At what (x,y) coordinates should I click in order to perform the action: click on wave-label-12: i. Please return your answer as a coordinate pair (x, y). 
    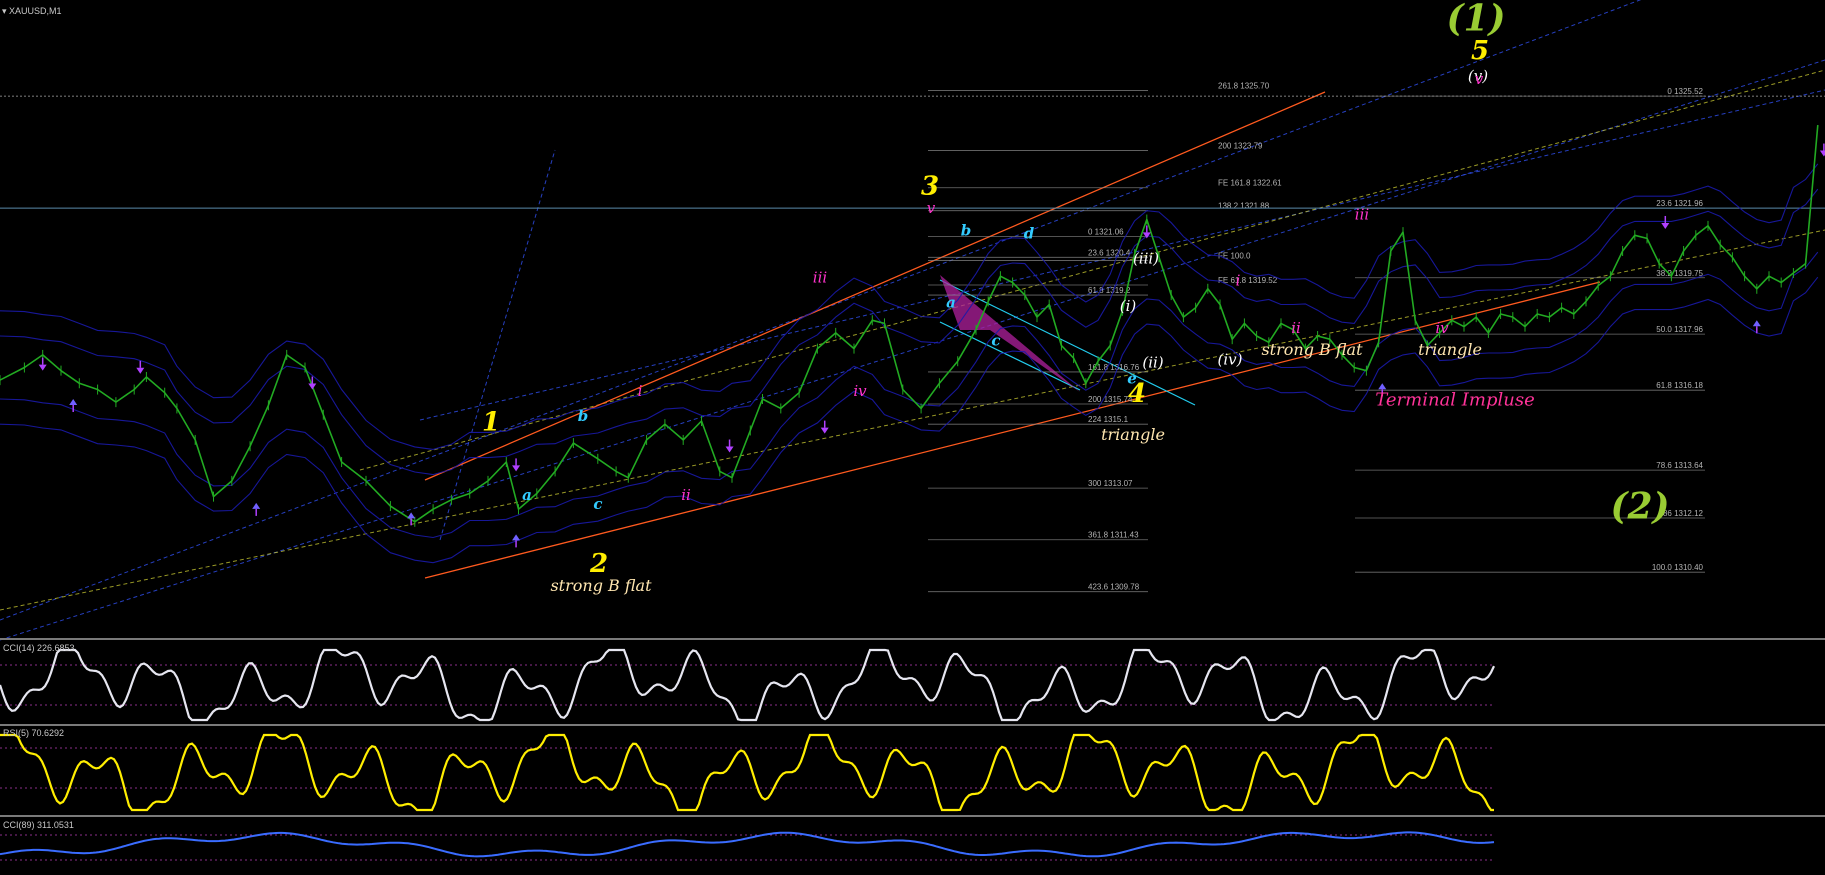
    Looking at the image, I should click on (640, 391).